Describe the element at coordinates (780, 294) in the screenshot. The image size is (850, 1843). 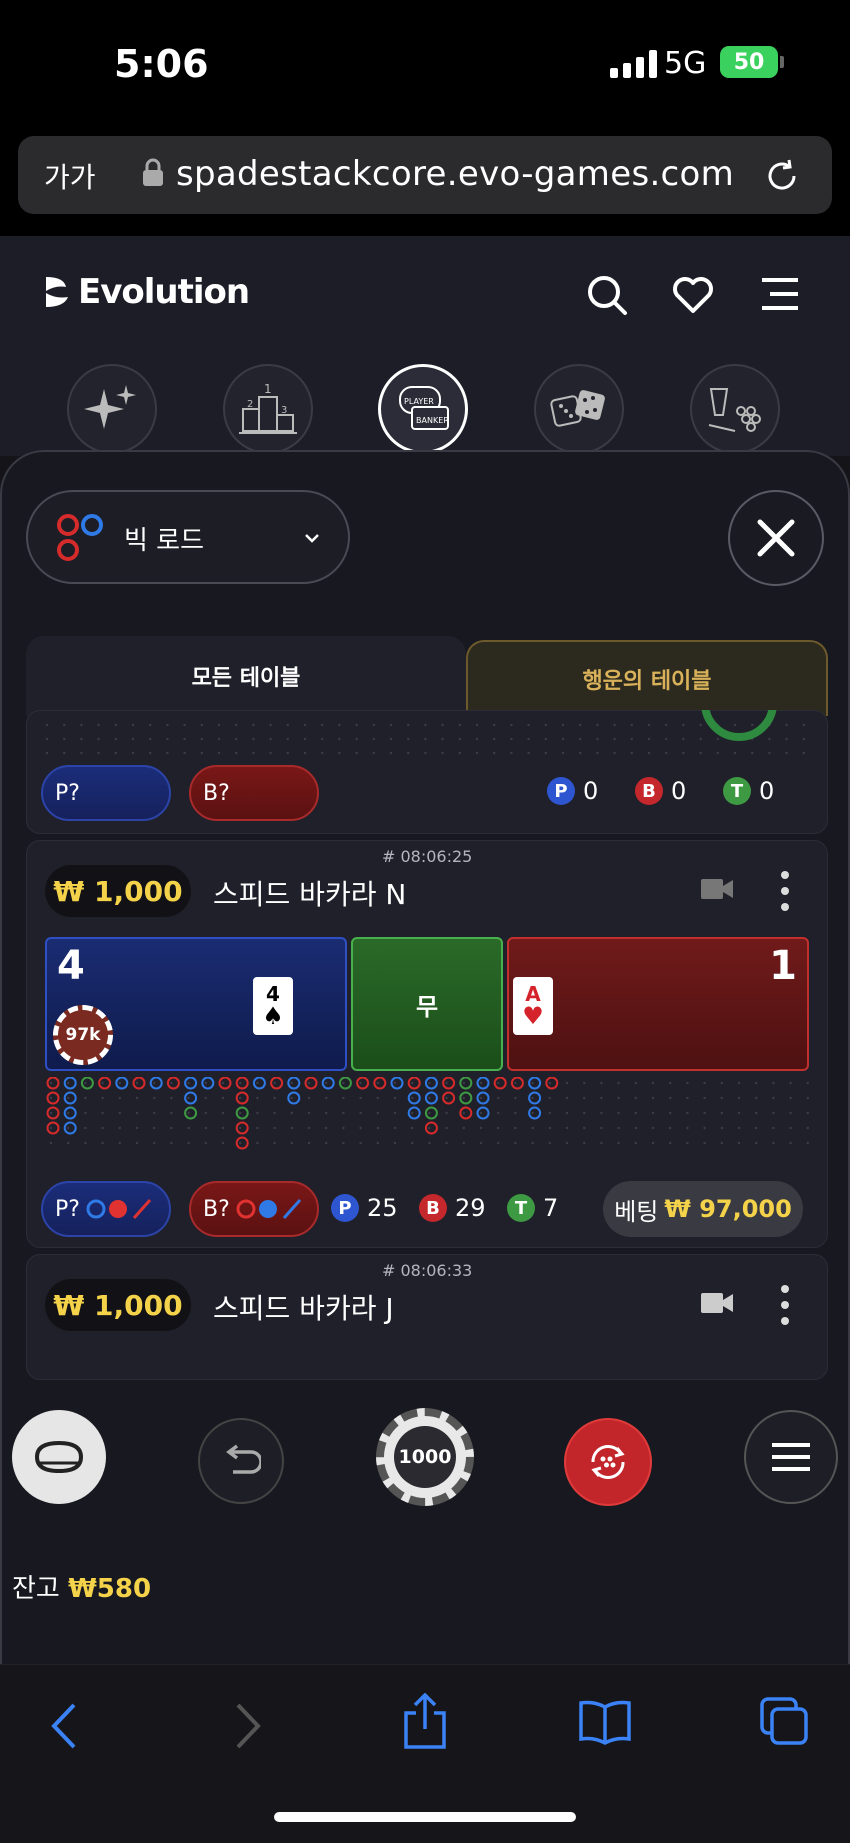
I see `menu-icon` at that location.